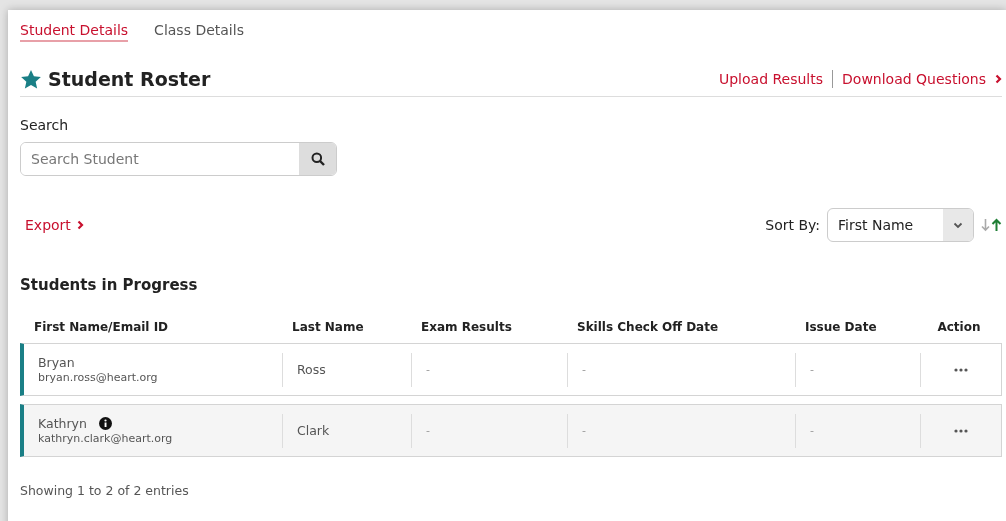 Image resolution: width=1006 pixels, height=521 pixels. I want to click on first-name: Bryan, so click(56, 362).